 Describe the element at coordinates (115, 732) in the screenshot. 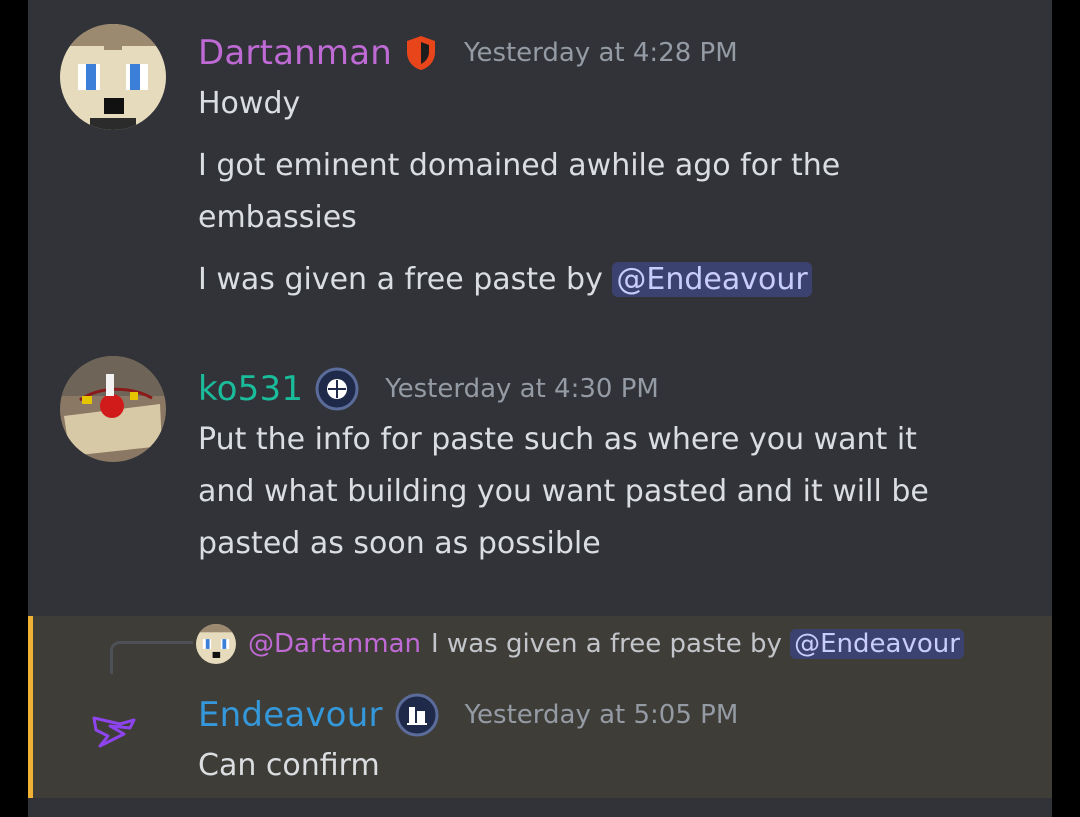

I see `nitro-sparkle-icon` at that location.